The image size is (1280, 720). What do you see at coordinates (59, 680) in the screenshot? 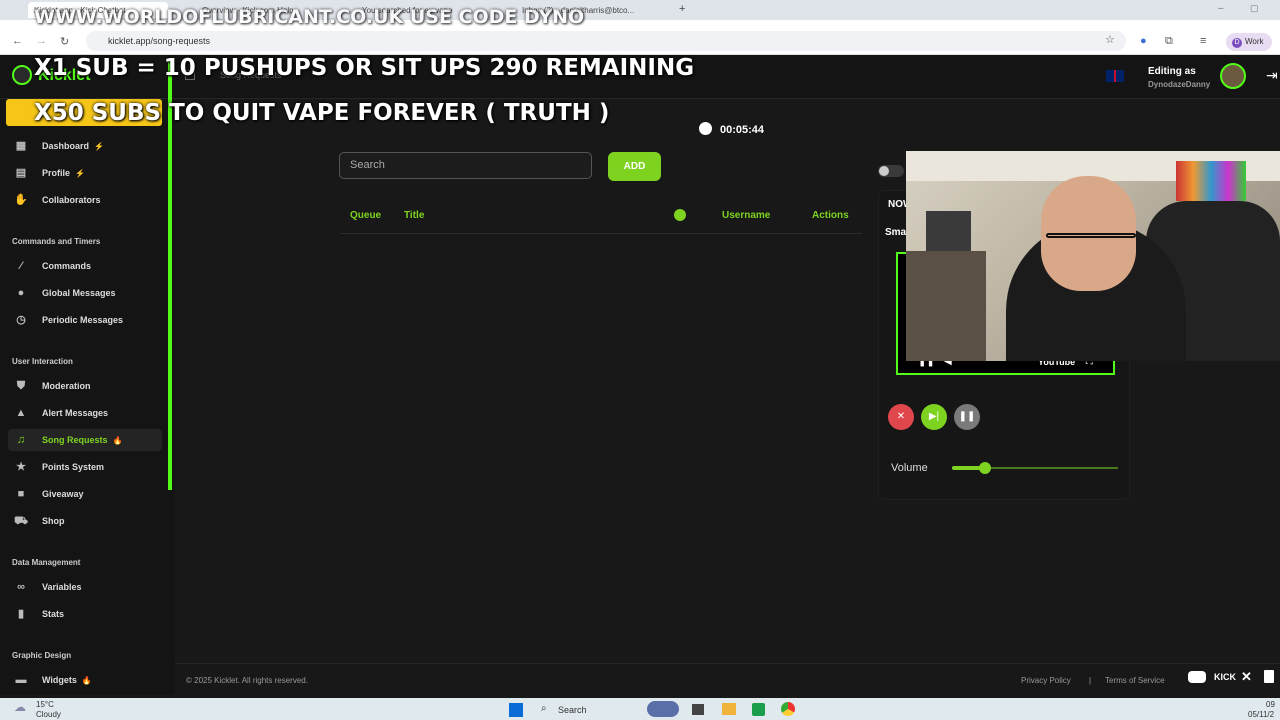
I see `sidebar-item-label: Widgets` at bounding box center [59, 680].